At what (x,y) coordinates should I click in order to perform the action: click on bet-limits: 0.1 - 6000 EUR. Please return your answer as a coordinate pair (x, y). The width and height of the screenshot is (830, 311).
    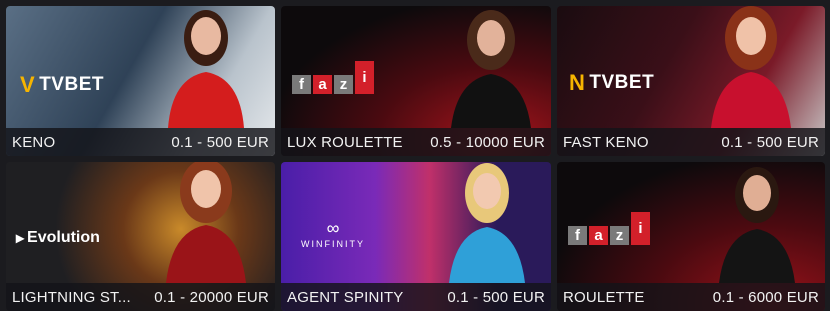
    Looking at the image, I should click on (765, 297).